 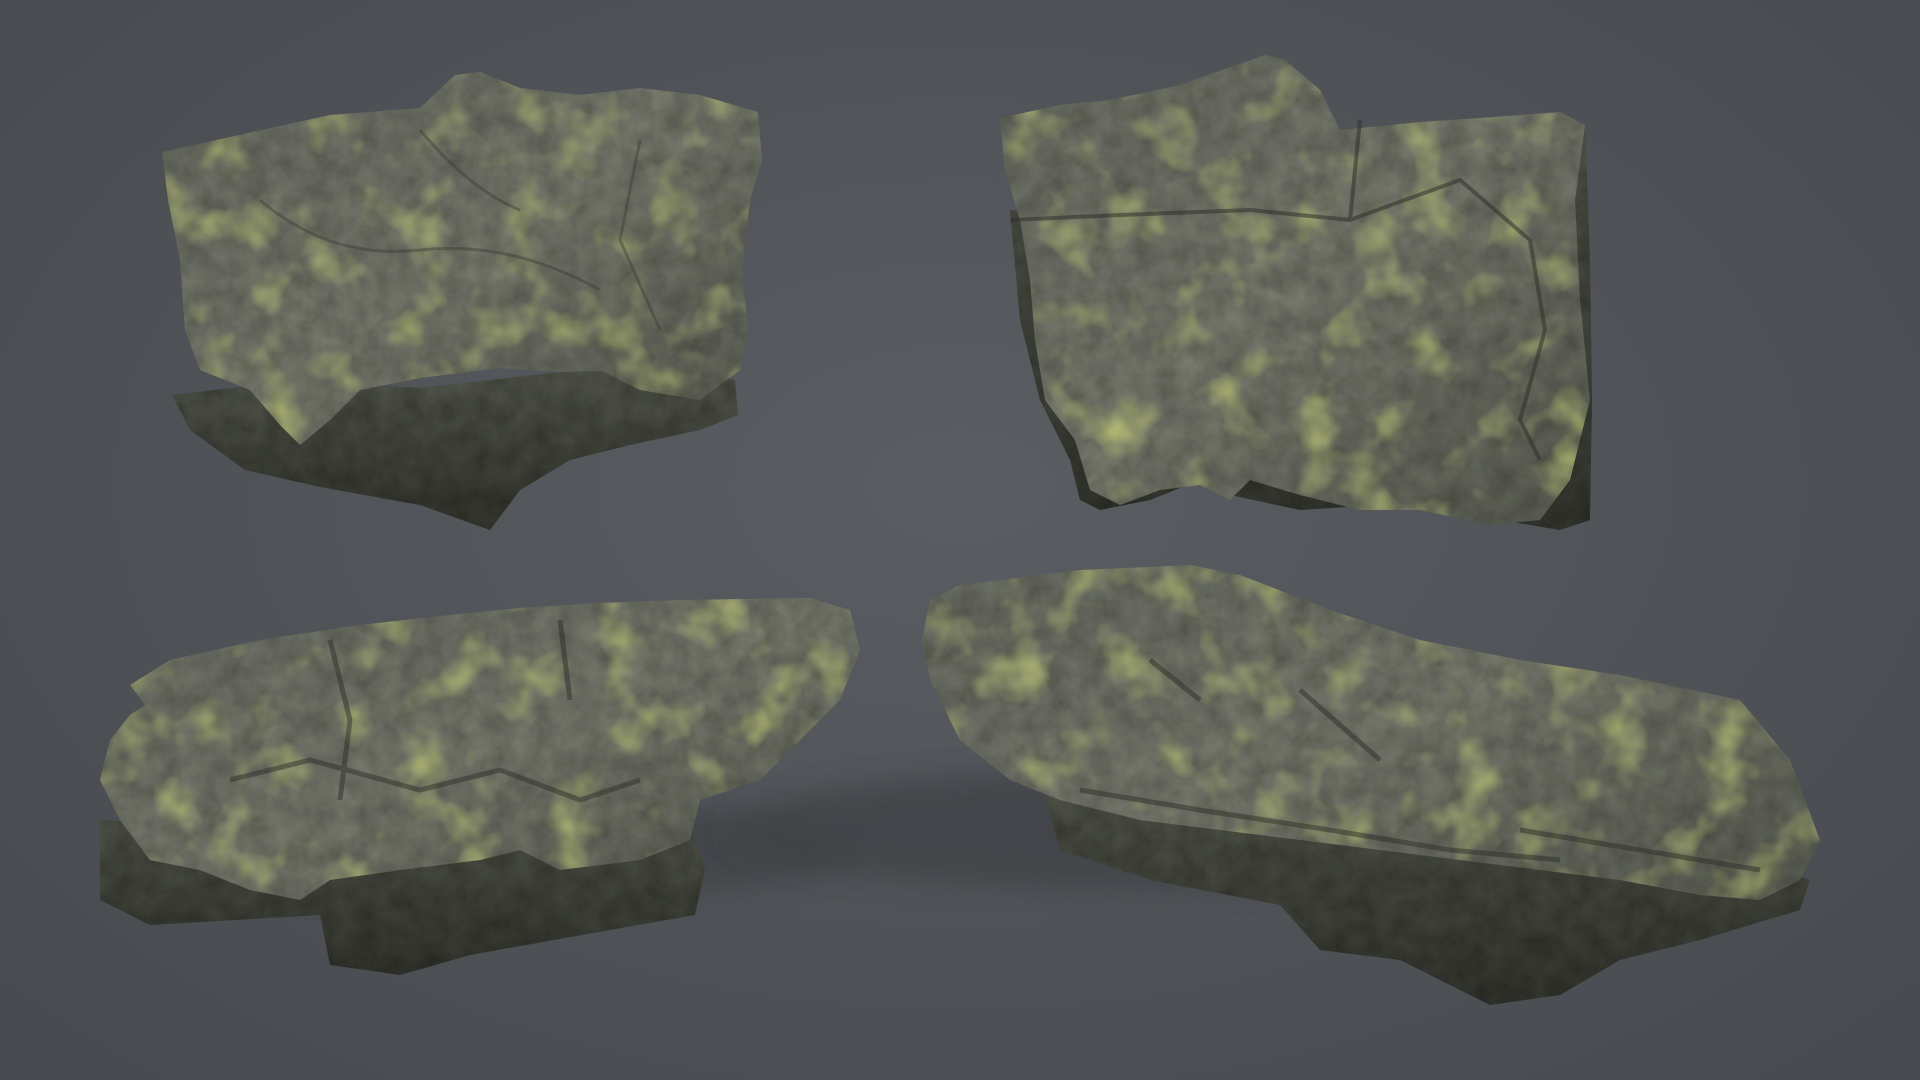 What do you see at coordinates (462, 301) in the screenshot?
I see `rock-top-left` at bounding box center [462, 301].